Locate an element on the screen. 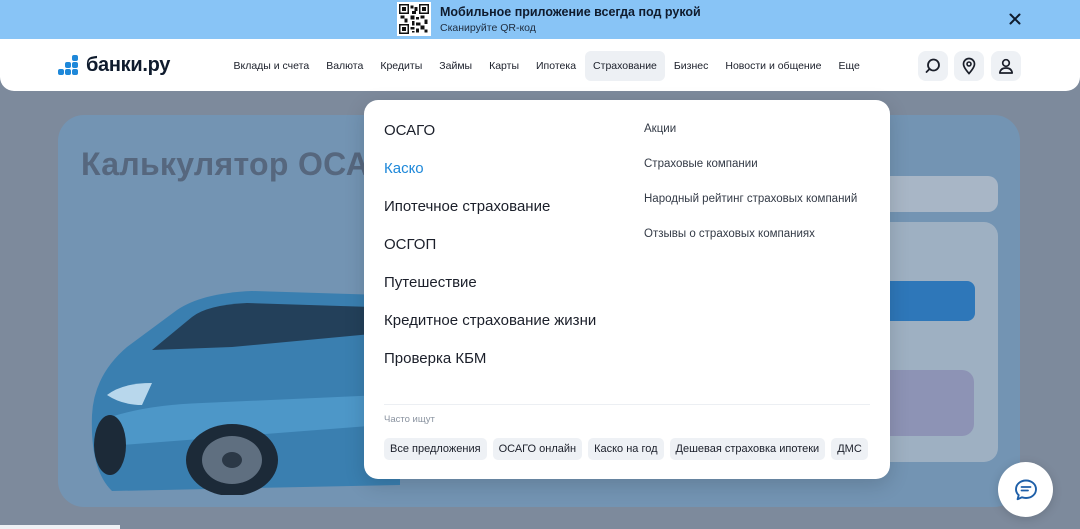 The width and height of the screenshot is (1080, 529). search-icon is located at coordinates (932, 65).